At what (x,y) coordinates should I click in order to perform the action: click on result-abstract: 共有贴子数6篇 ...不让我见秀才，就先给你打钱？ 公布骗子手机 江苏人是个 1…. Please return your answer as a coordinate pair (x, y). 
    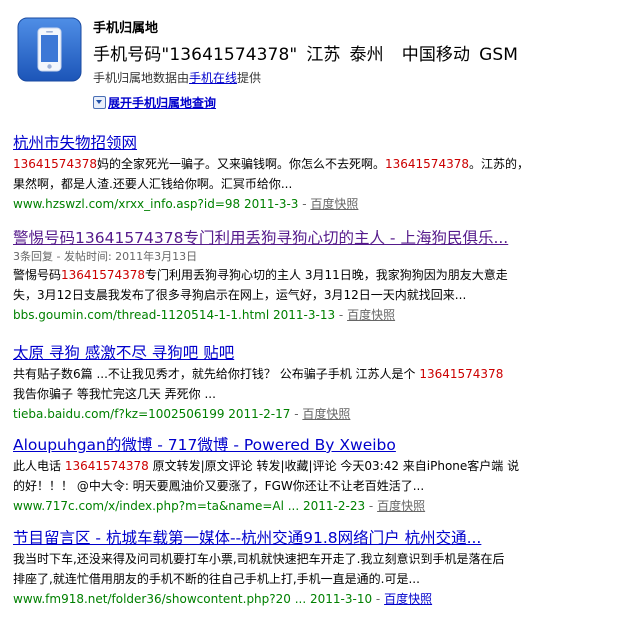
    Looking at the image, I should click on (258, 384).